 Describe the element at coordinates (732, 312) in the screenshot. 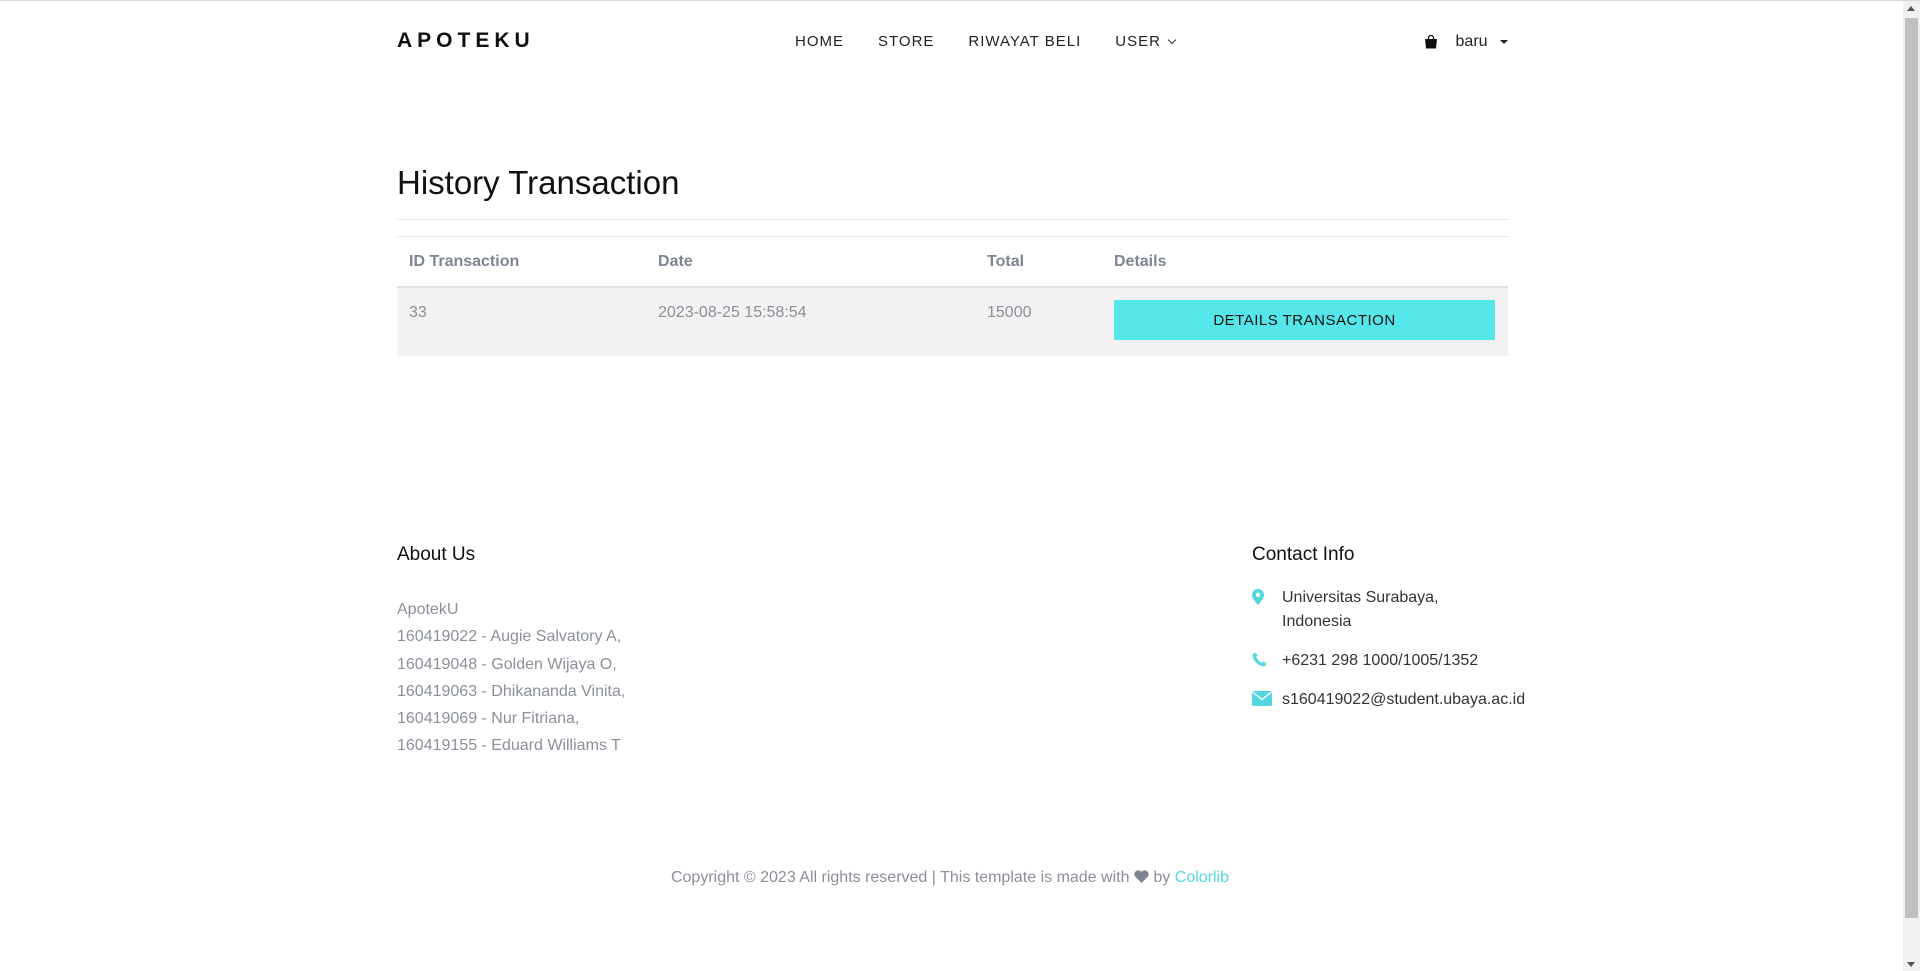

I see `cell-date: 2023-08-25 15:58:54` at that location.